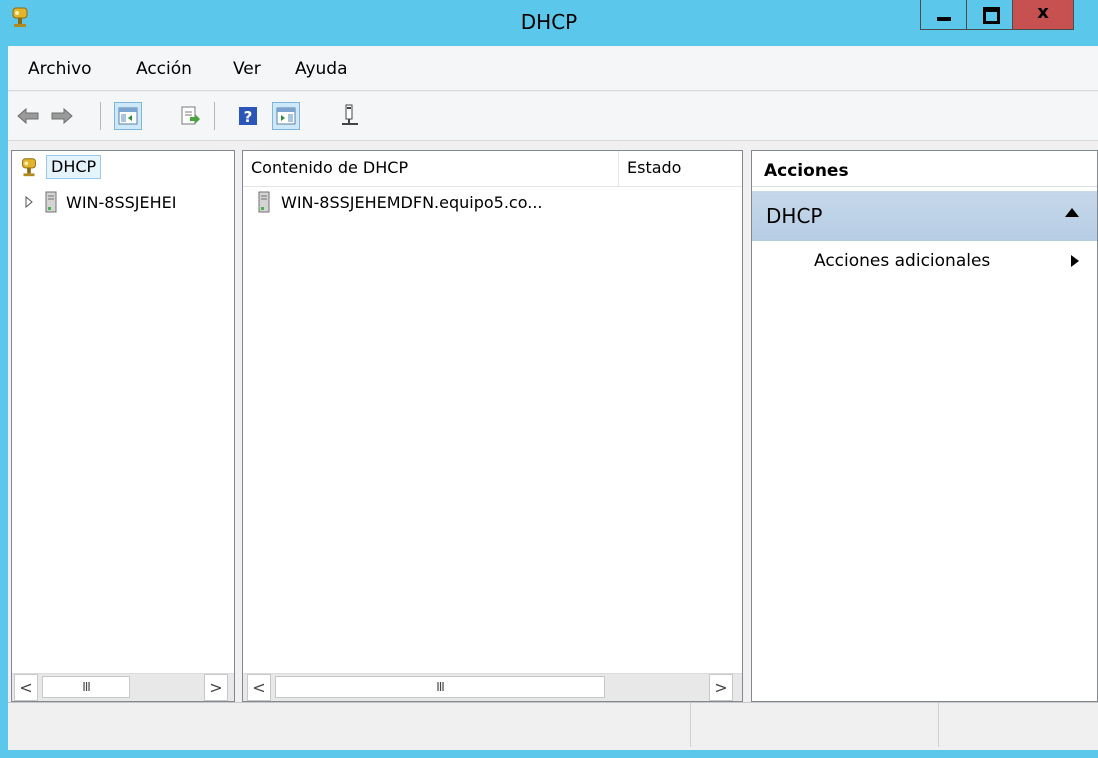  I want to click on column-header-contenido: Contenido de DHCP, so click(431, 169).